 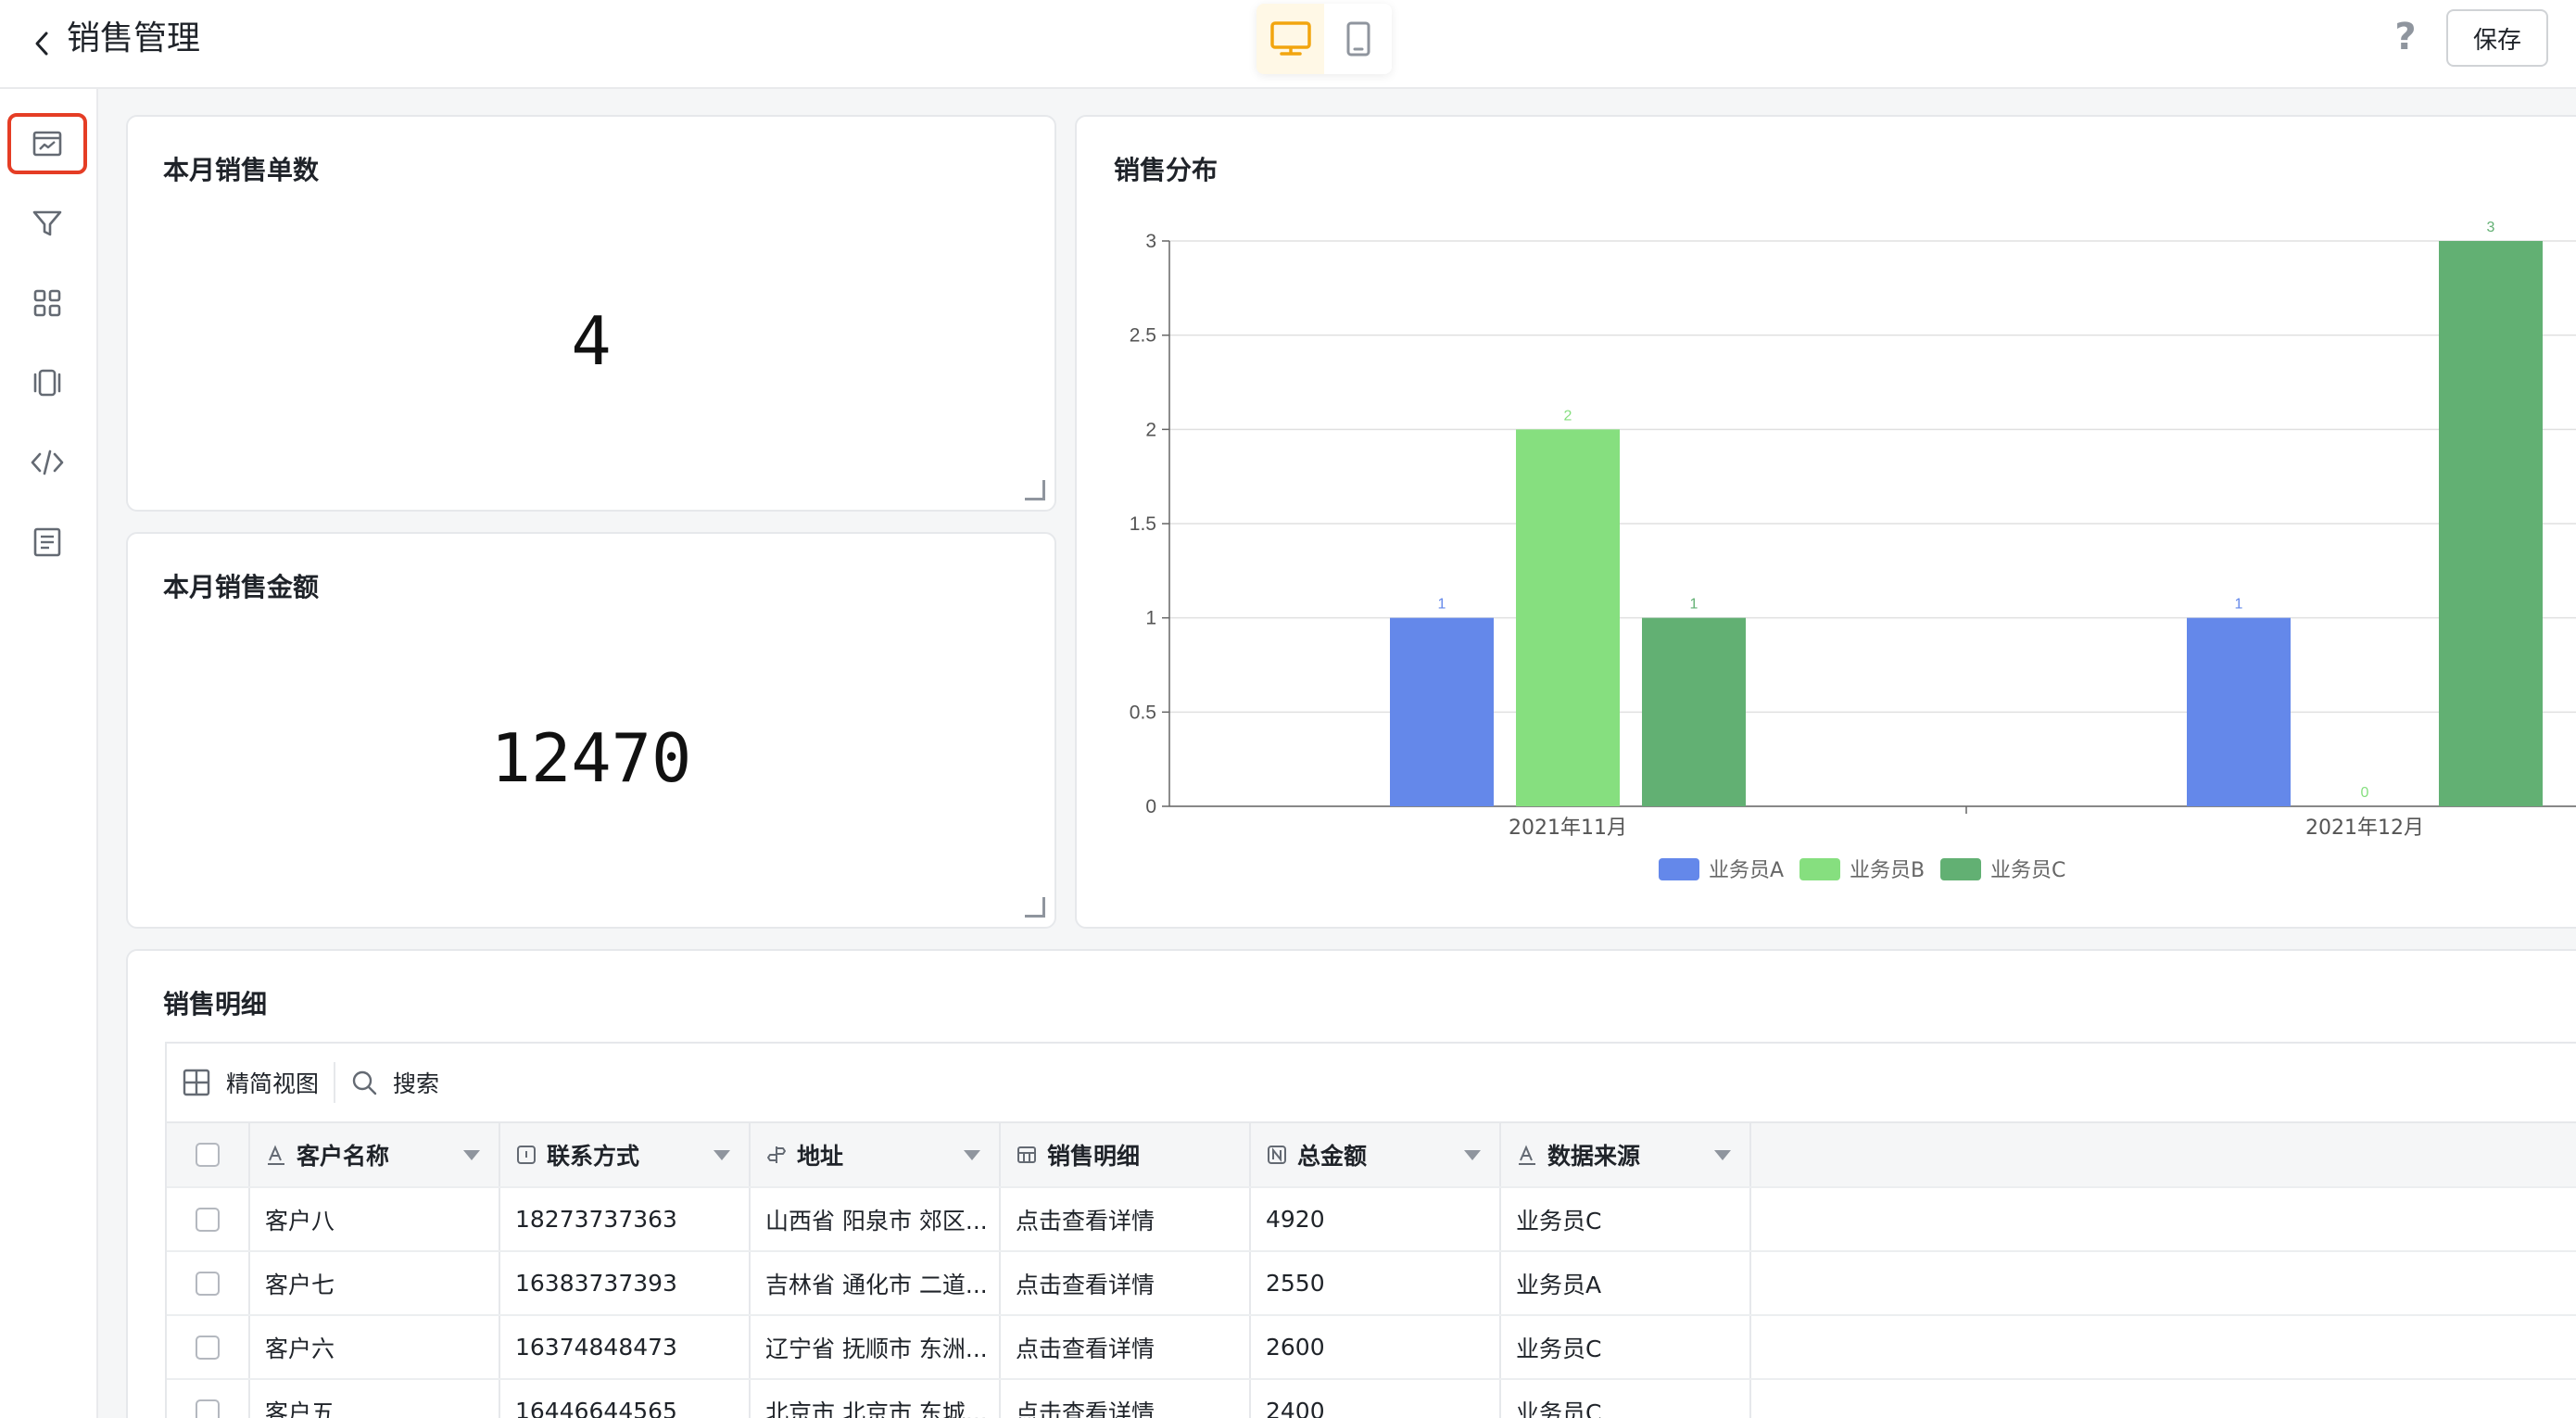 I want to click on header-filler, so click(x=2164, y=1155).